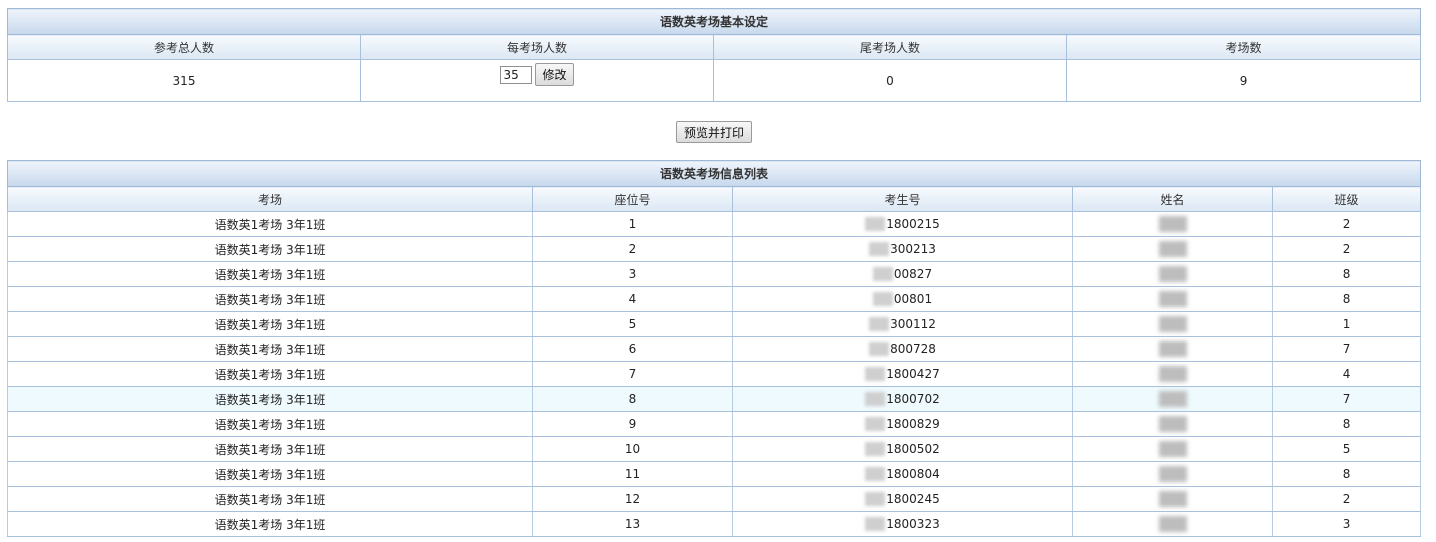 The width and height of the screenshot is (1436, 542). I want to click on exam-id-text: 1800804, so click(913, 473).